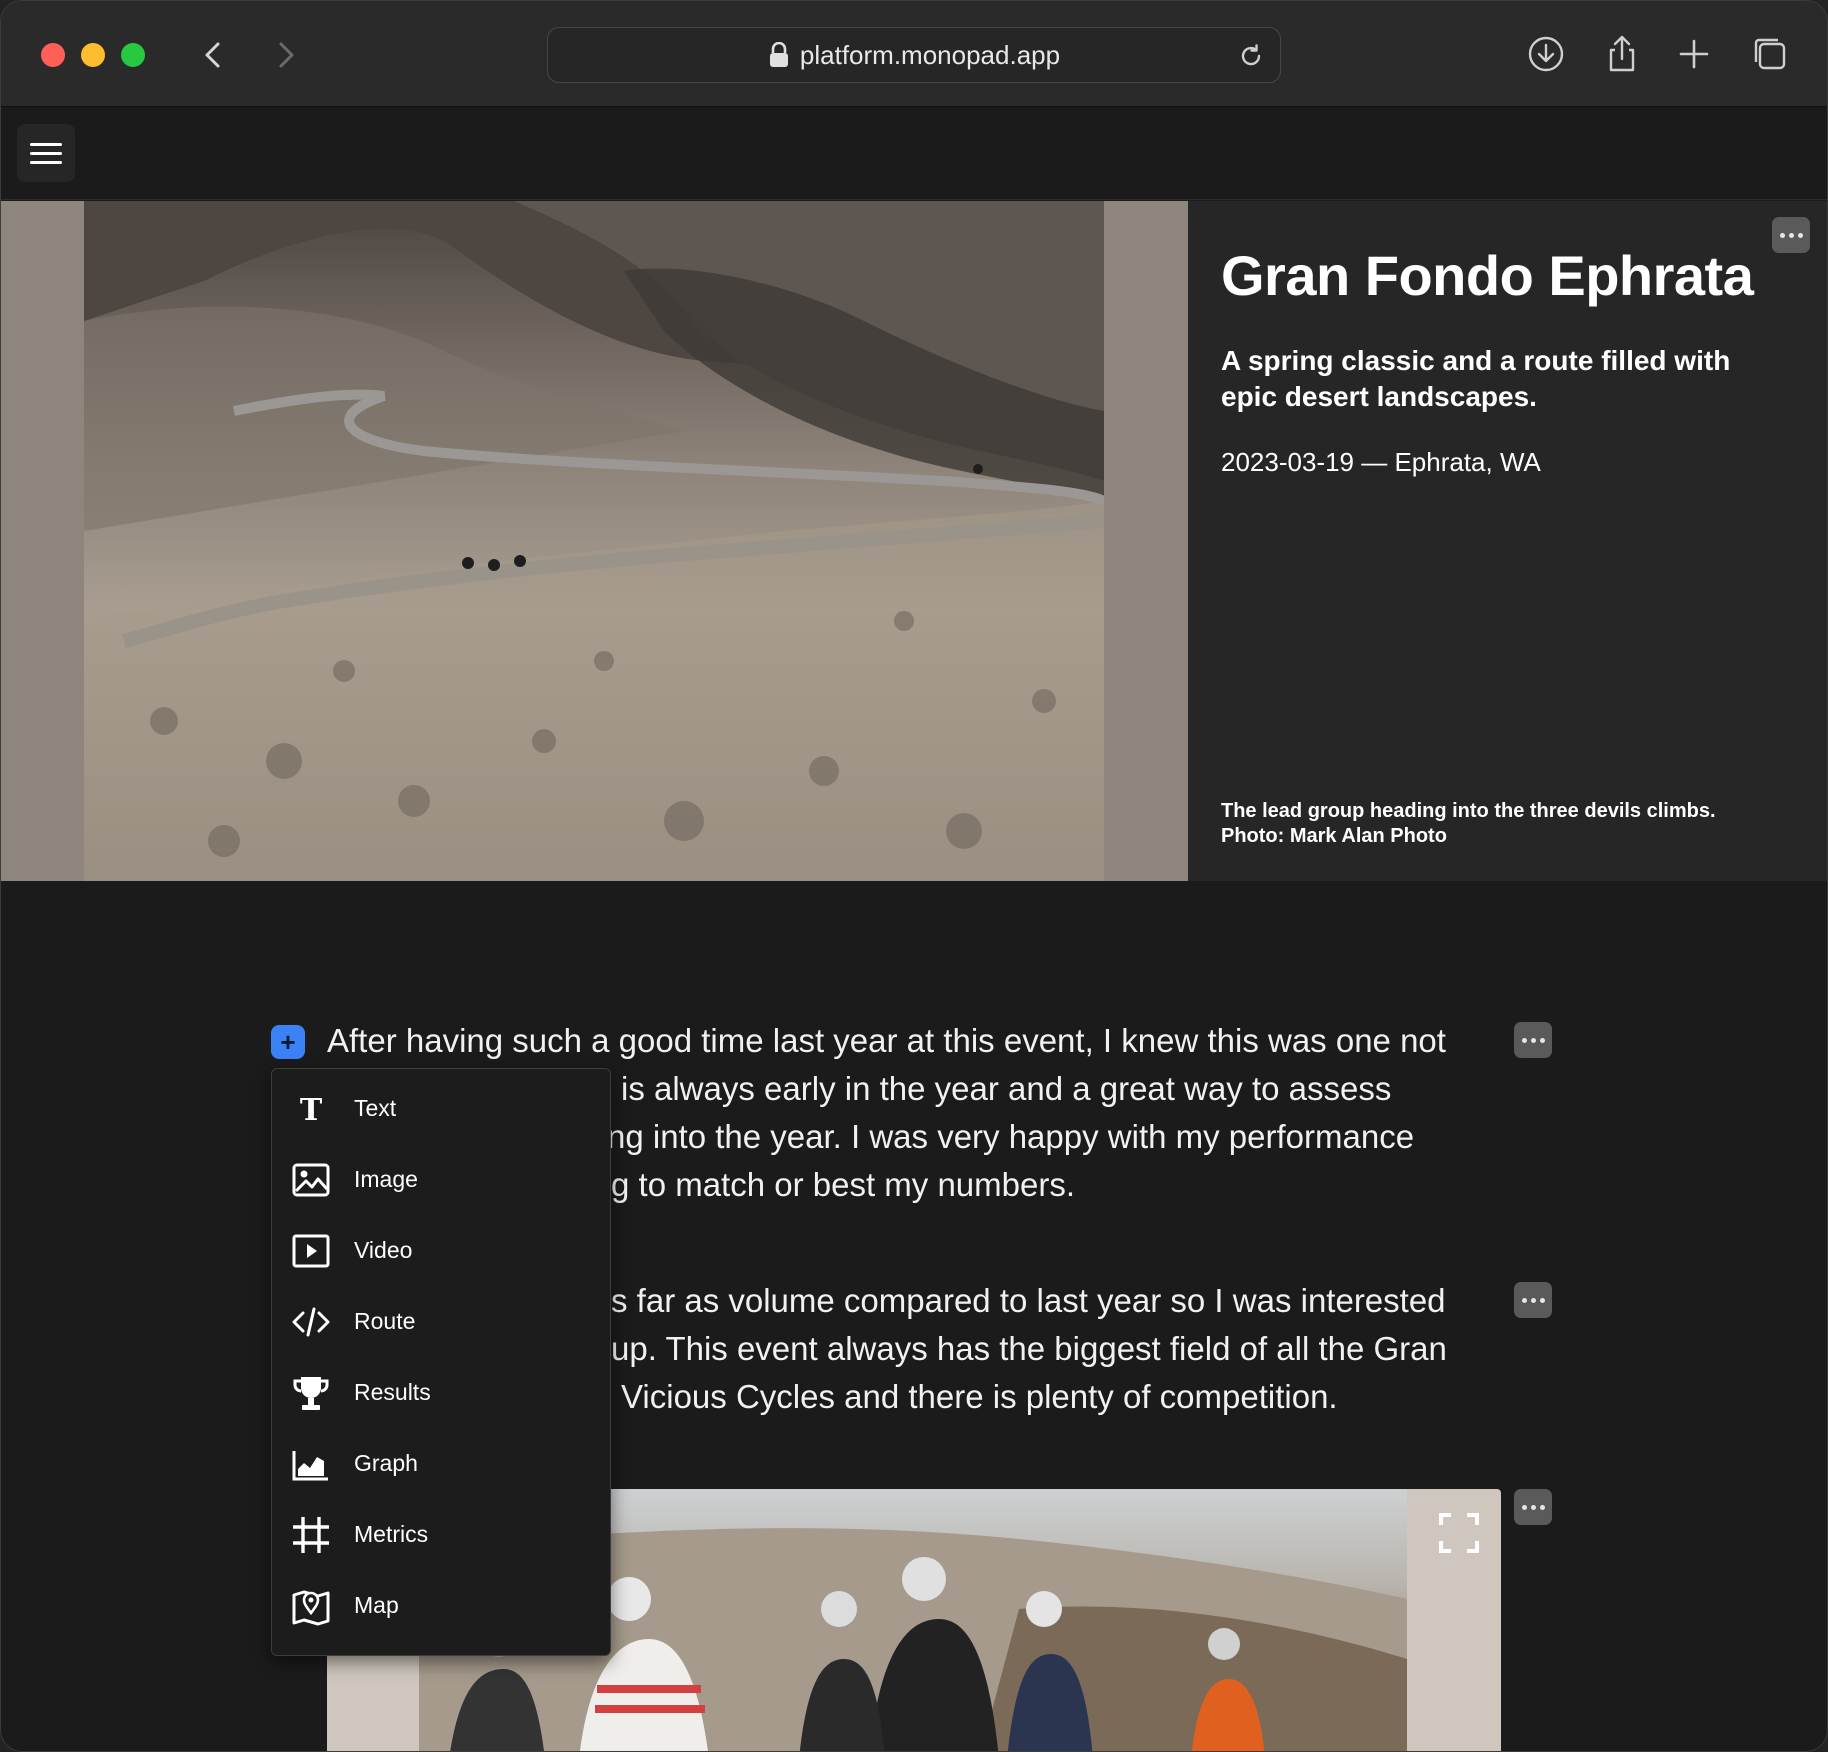 This screenshot has width=1828, height=1752. What do you see at coordinates (1381, 462) in the screenshot?
I see `event-date-location: 2023-03-19 — Ephrata, WA` at bounding box center [1381, 462].